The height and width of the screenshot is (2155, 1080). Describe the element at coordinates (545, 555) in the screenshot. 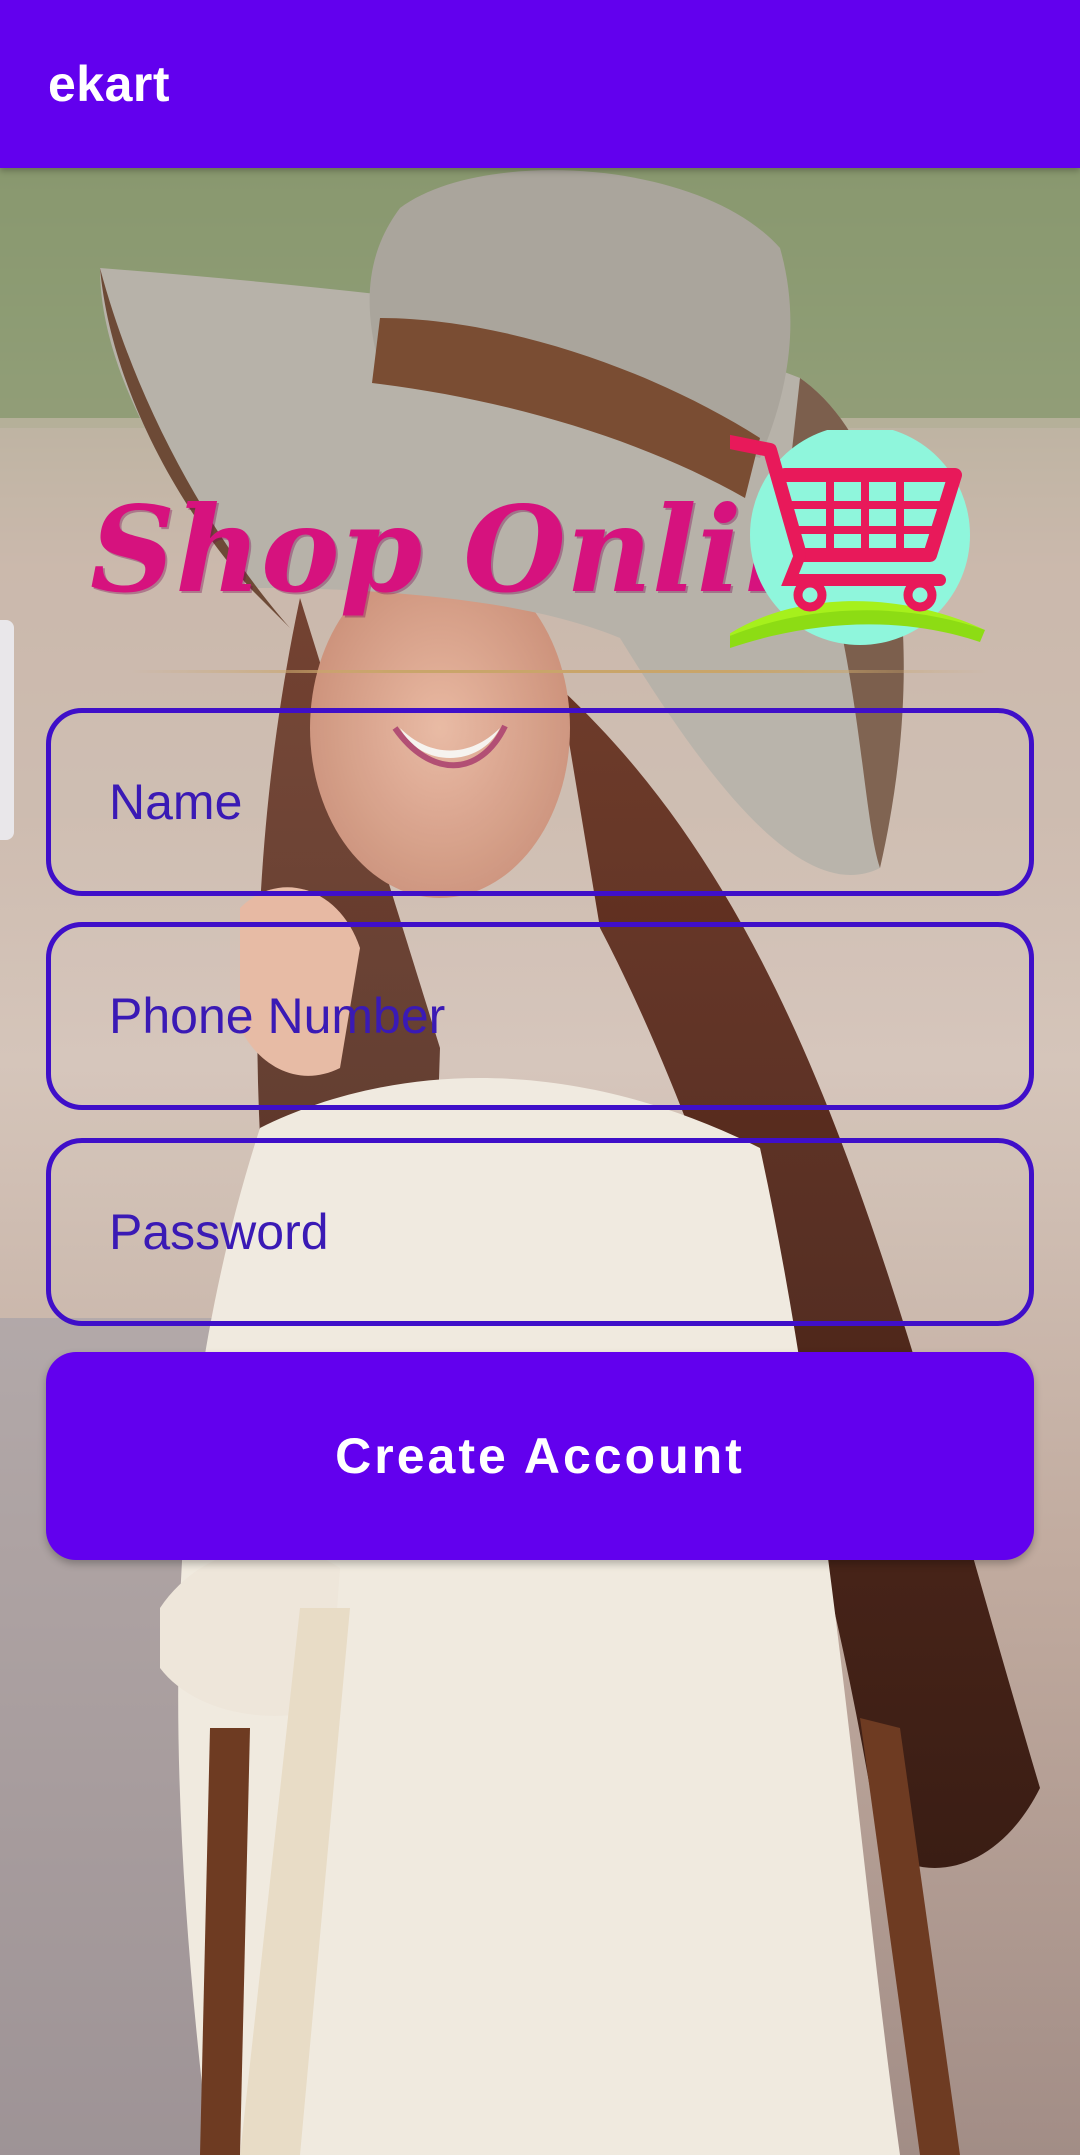

I see `shop-online-logo: Shop Online` at that location.